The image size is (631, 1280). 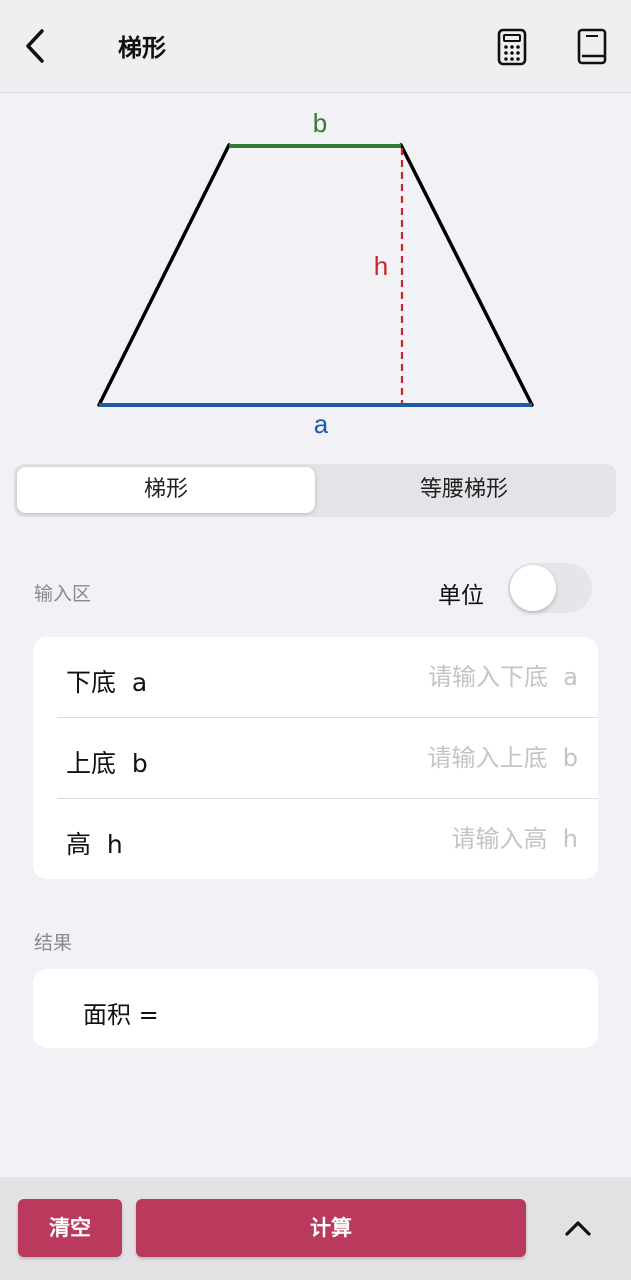 I want to click on top-base-label: 上底 b, so click(x=107, y=763).